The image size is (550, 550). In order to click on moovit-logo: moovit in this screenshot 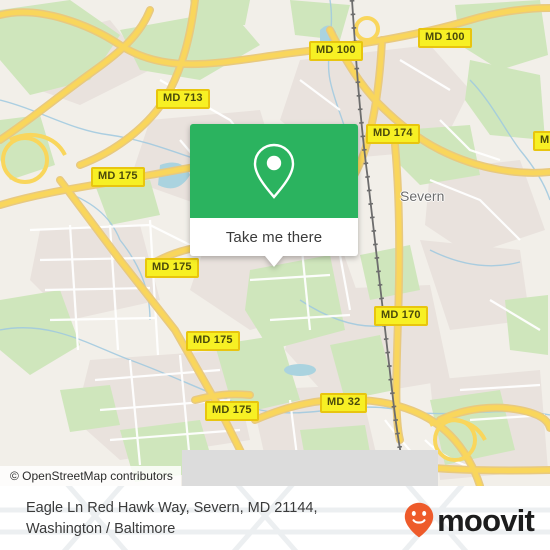, I will do `click(469, 520)`.